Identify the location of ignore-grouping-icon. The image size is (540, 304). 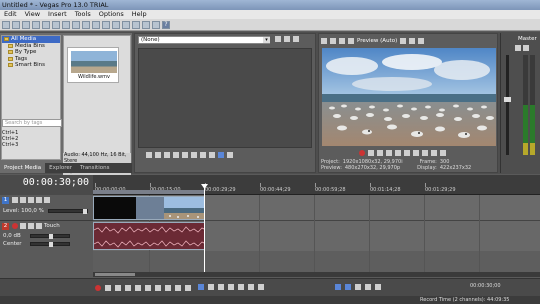
(338, 287).